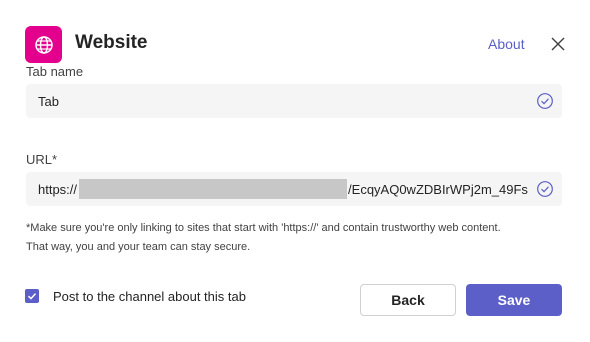 Image resolution: width=590 pixels, height=342 pixels. What do you see at coordinates (506, 44) in the screenshot?
I see `about-link: About` at bounding box center [506, 44].